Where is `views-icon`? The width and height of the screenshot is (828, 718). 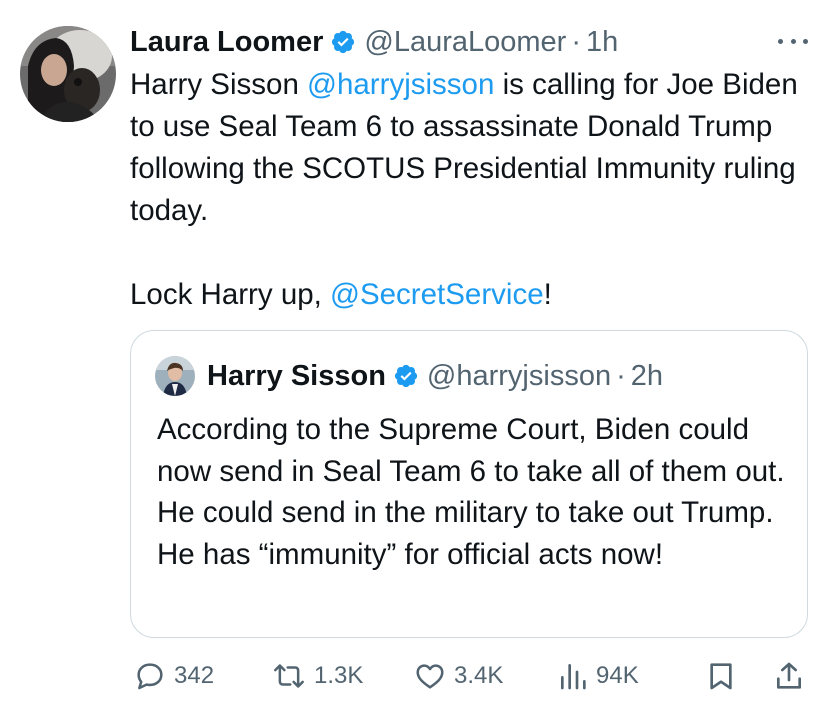 views-icon is located at coordinates (573, 676).